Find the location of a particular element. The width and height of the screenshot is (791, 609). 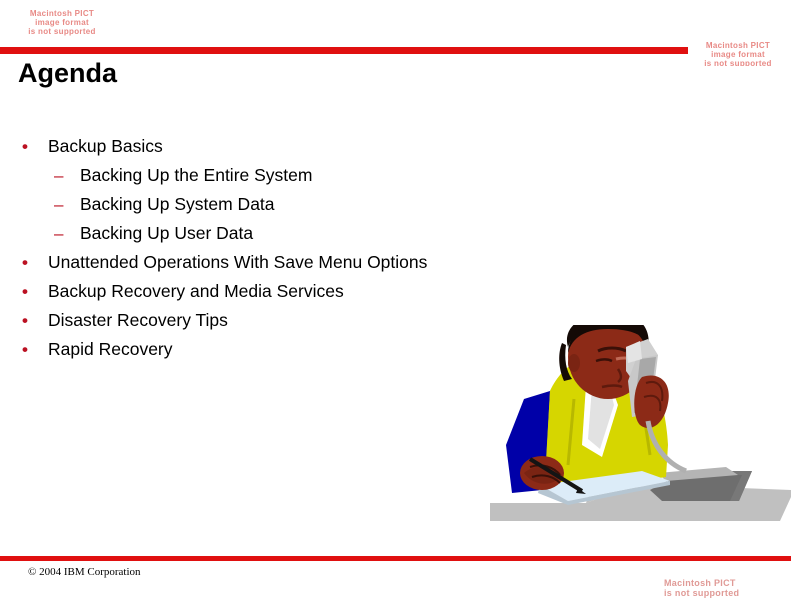

list-item-label: Backing Up System Data is located at coordinates (177, 204).